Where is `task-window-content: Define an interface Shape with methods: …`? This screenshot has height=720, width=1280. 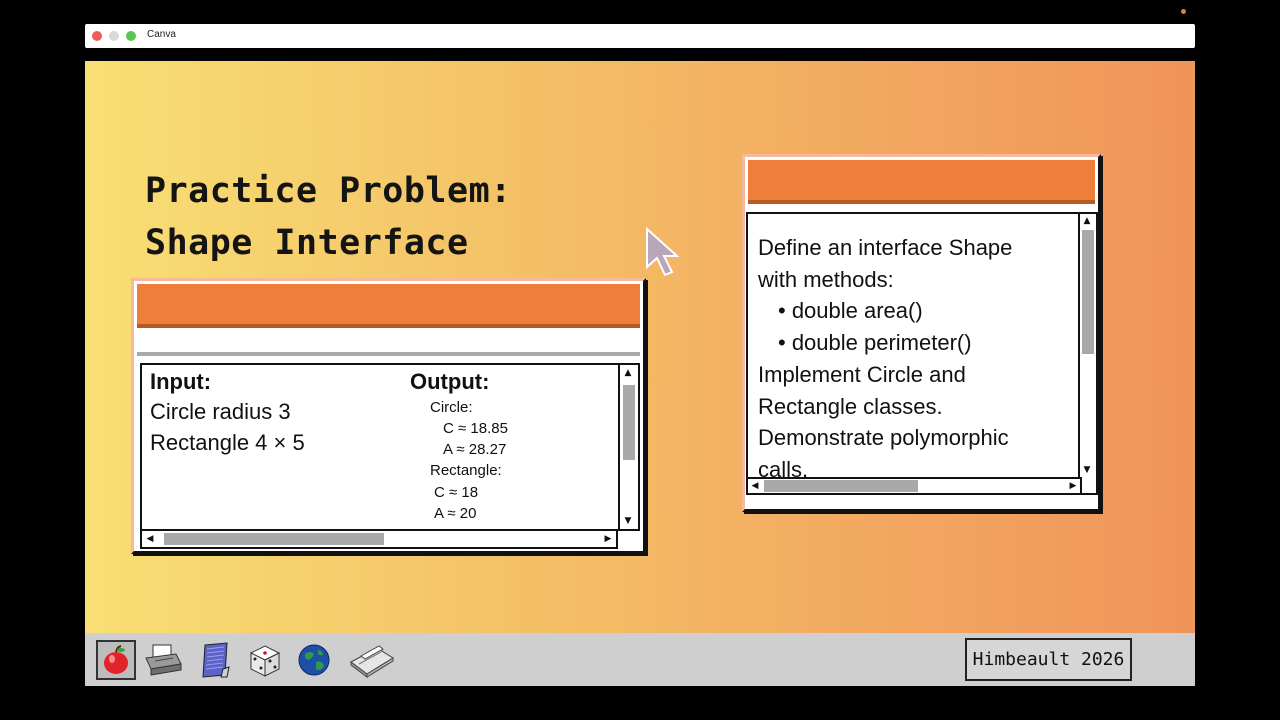 task-window-content: Define an interface Shape with methods: … is located at coordinates (922, 353).